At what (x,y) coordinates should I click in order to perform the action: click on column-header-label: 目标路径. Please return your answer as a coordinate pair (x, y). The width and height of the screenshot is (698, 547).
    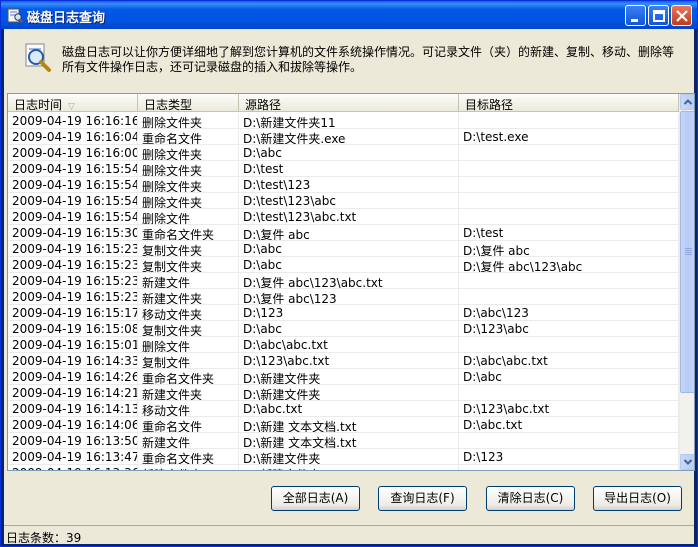
    Looking at the image, I should click on (489, 105).